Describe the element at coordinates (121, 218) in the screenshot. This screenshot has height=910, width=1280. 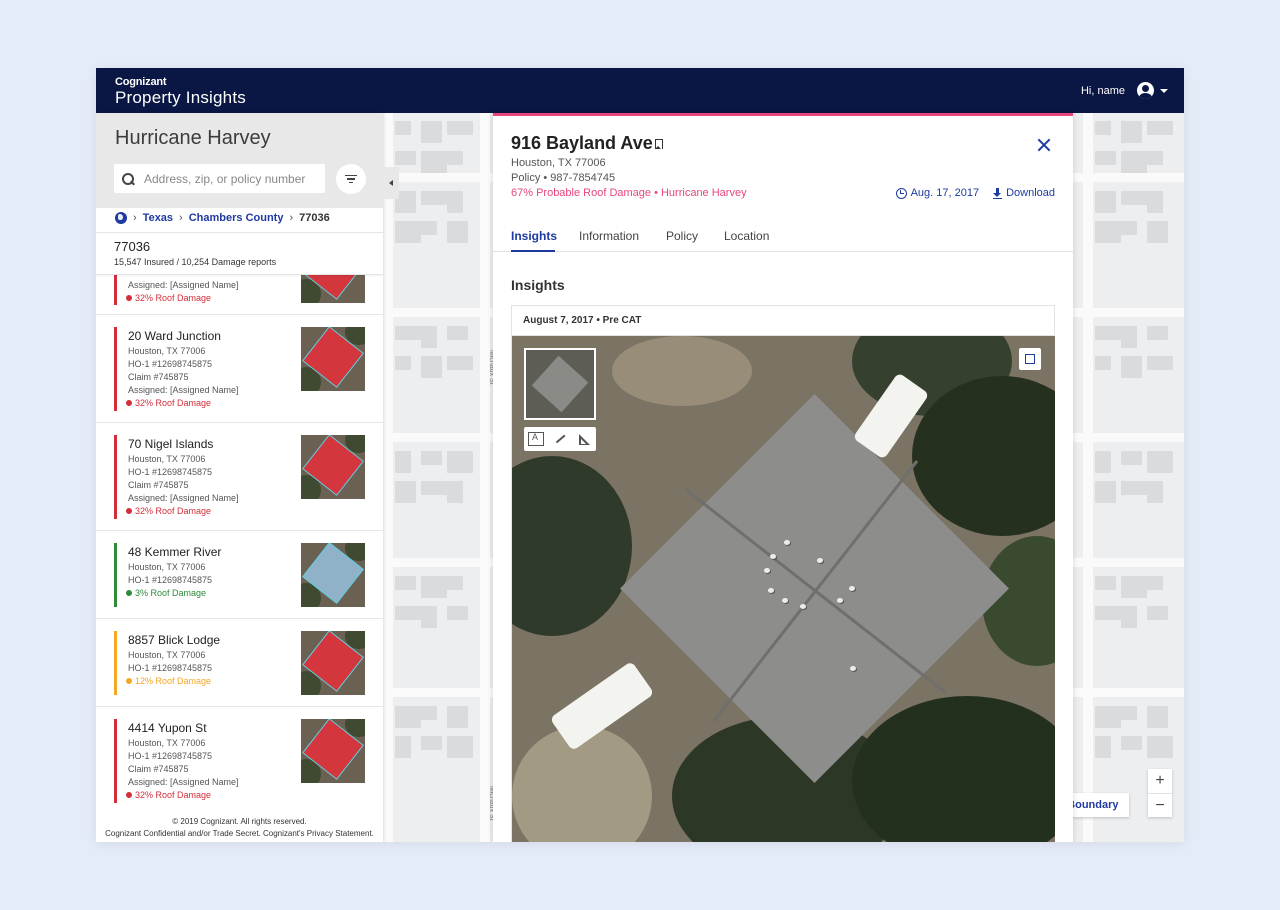
I see `globe-icon` at that location.